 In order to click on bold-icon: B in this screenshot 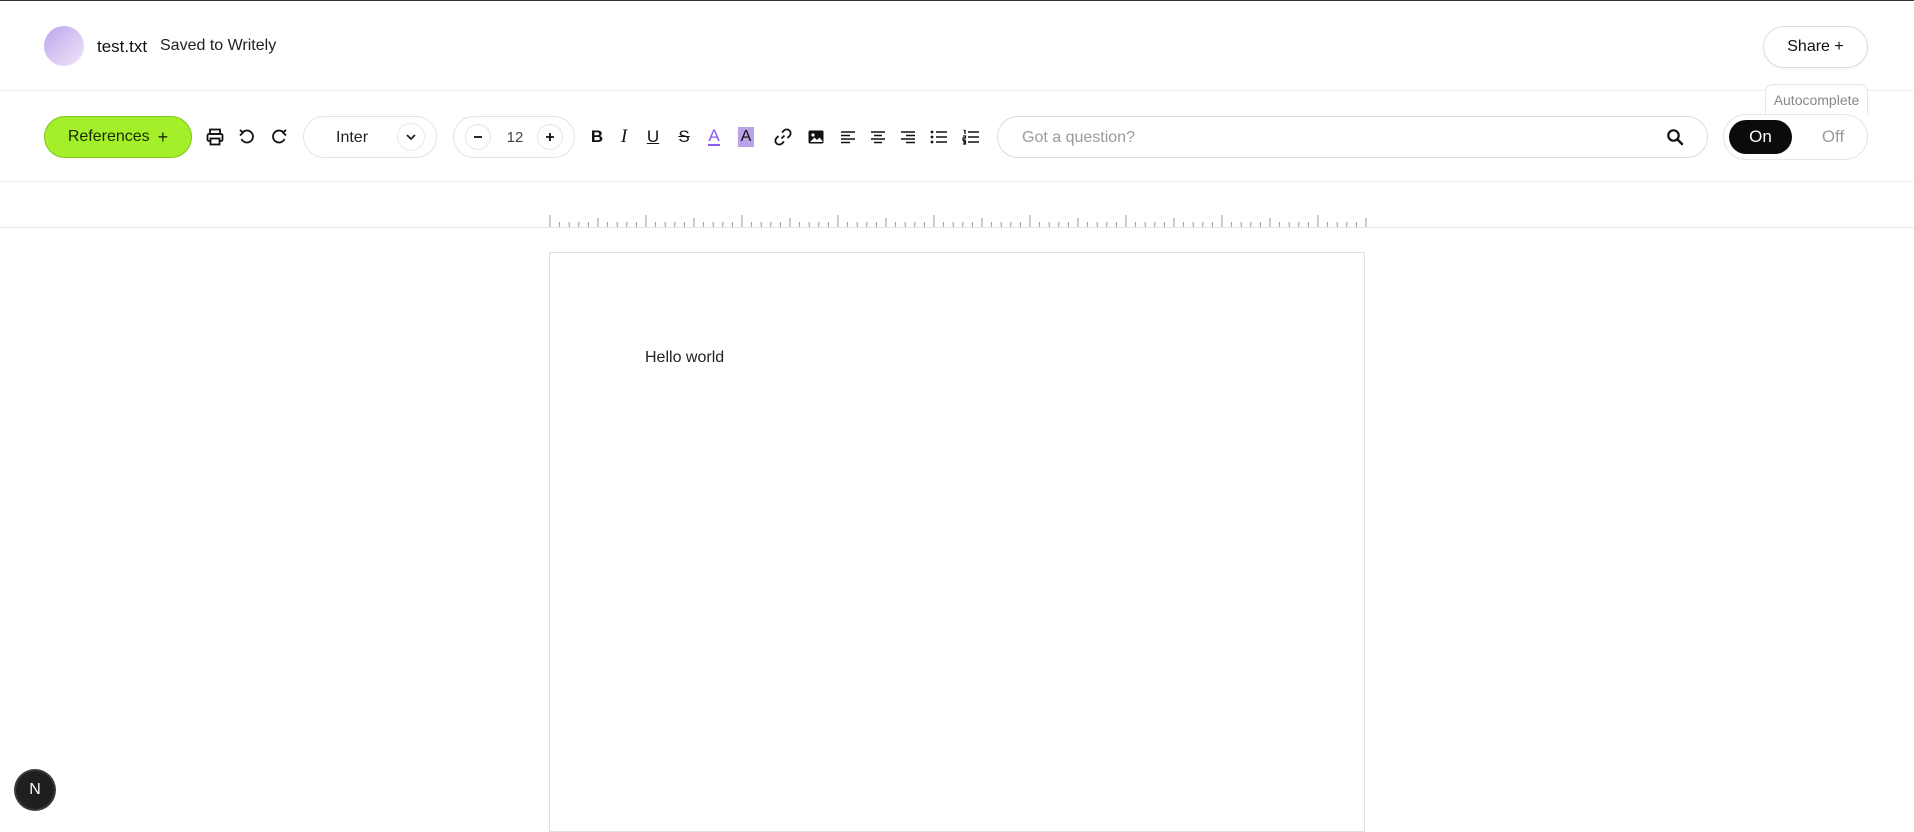, I will do `click(597, 137)`.